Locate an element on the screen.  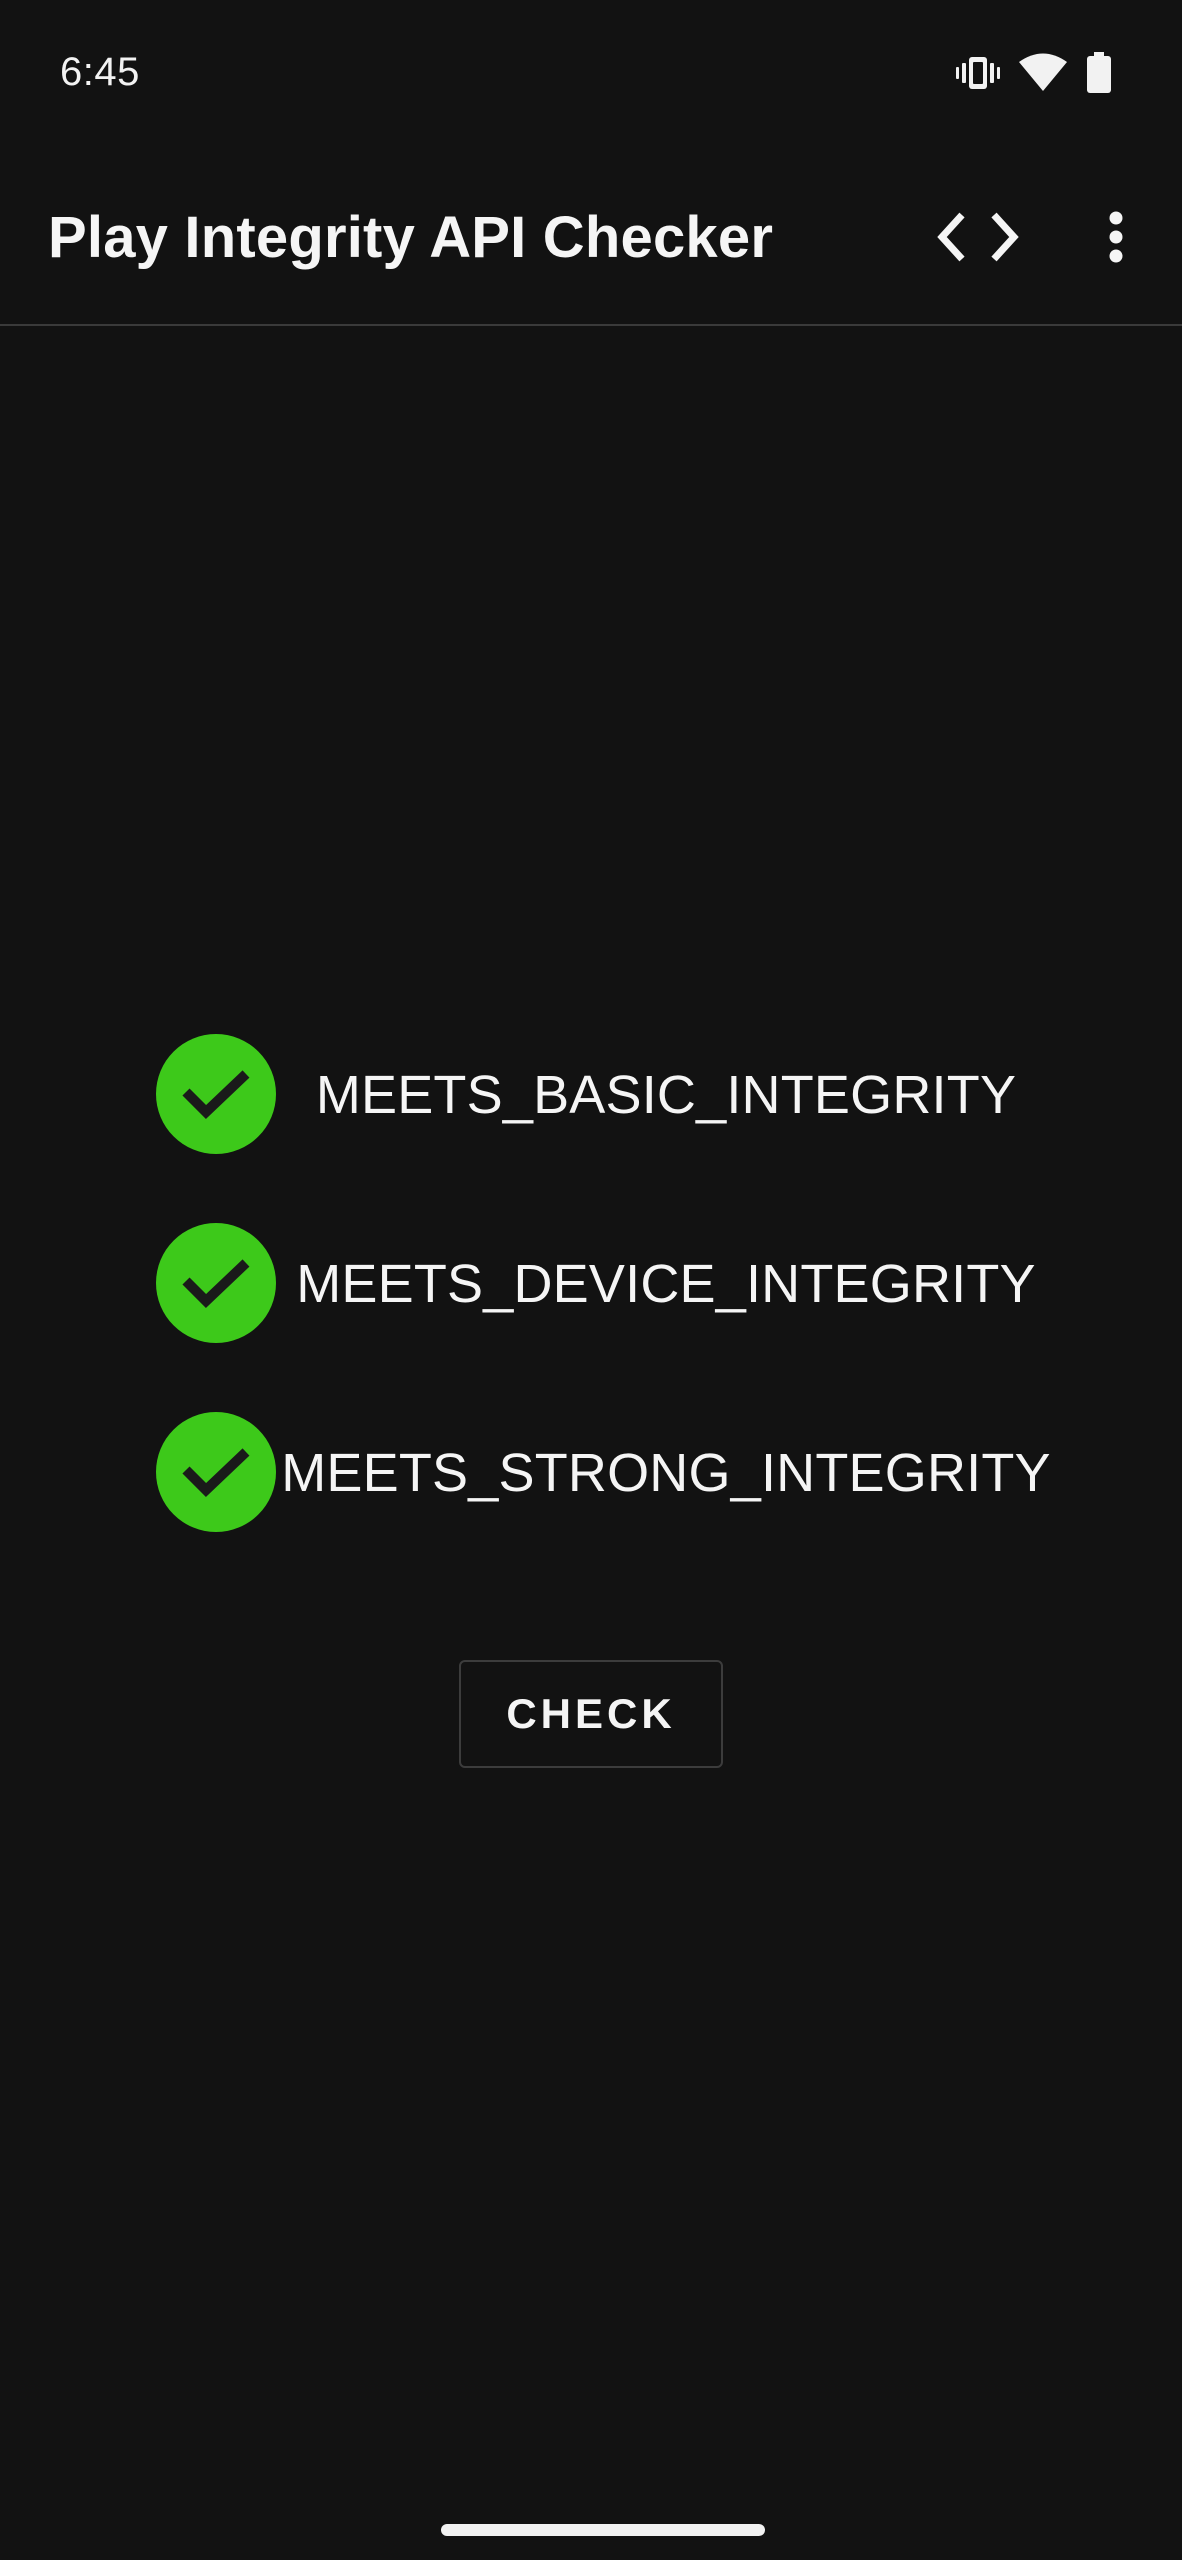
check-button: CHECK is located at coordinates (591, 1714).